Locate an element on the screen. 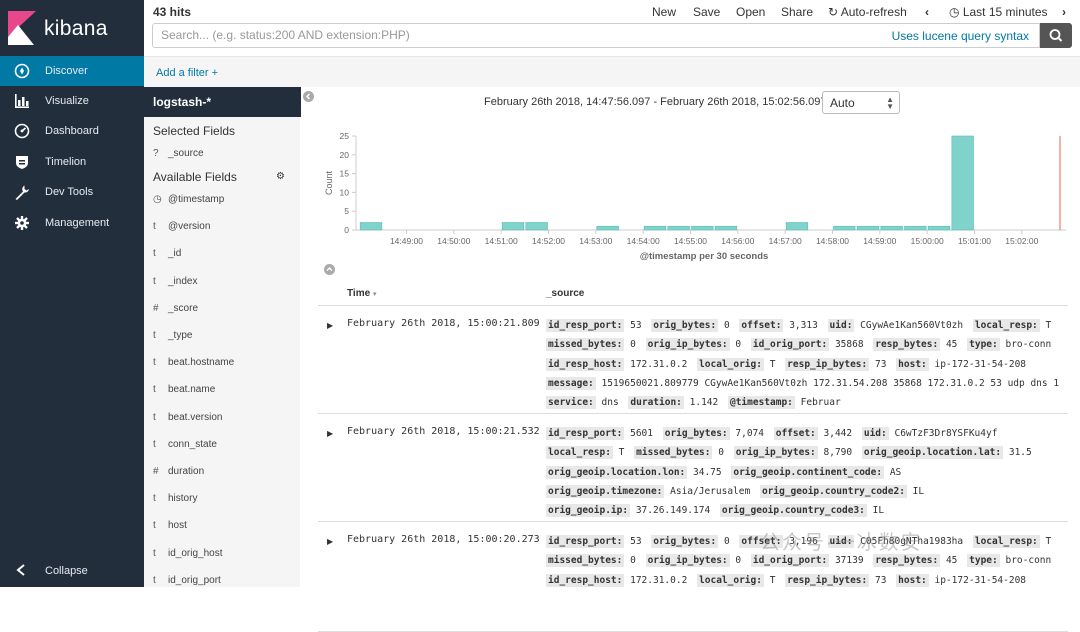  field-name: @version is located at coordinates (189, 227).